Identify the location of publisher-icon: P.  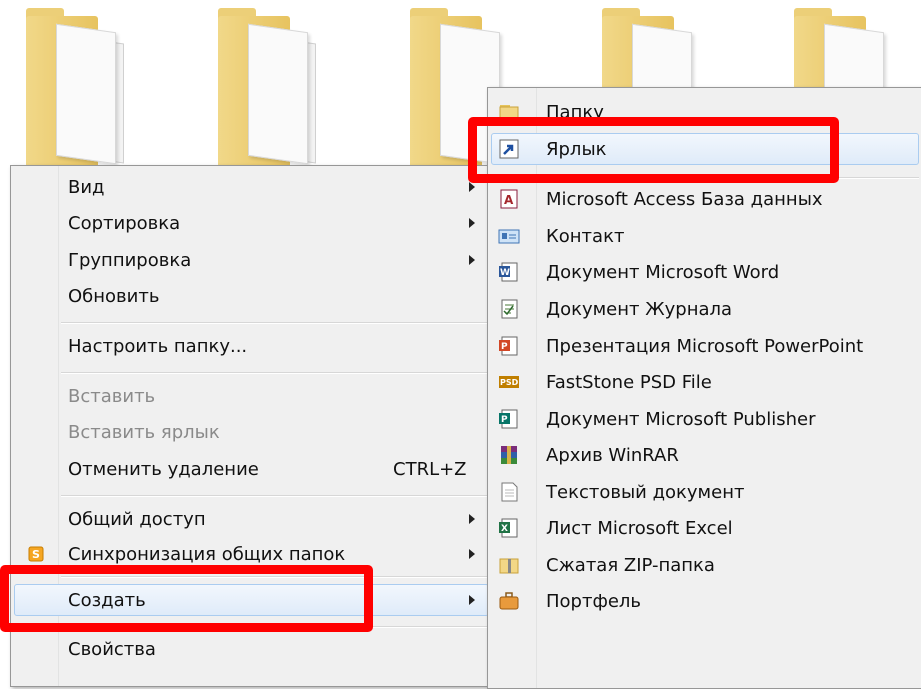
(509, 419).